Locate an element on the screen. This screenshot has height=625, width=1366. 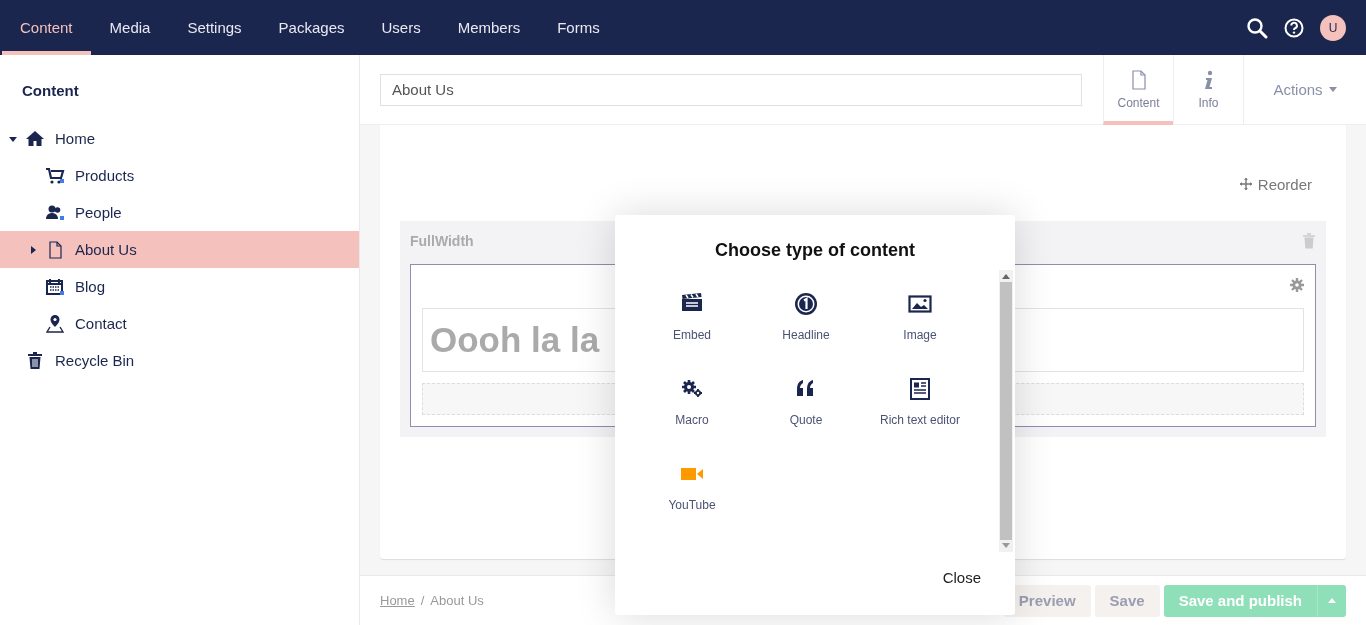
tree-item: About Us is located at coordinates (179, 249).